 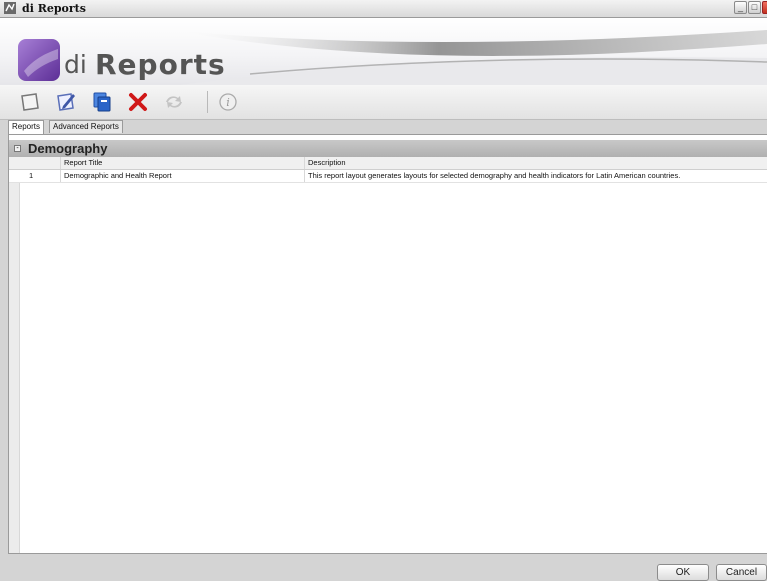 I want to click on toolbar-separator, so click(x=207, y=102).